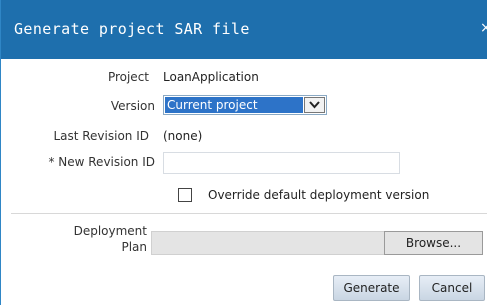  I want to click on new-revision-label: * New Revision ID, so click(101, 162).